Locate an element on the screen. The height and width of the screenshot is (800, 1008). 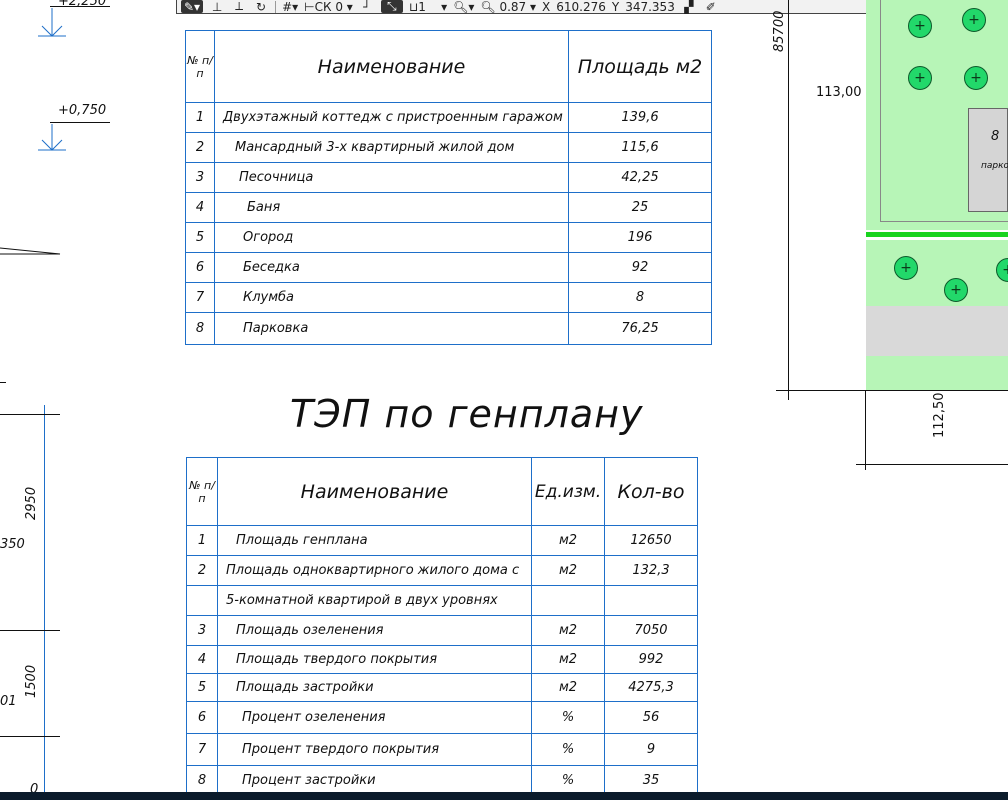
pen-tool-button: ✎▾ is located at coordinates (192, 7).